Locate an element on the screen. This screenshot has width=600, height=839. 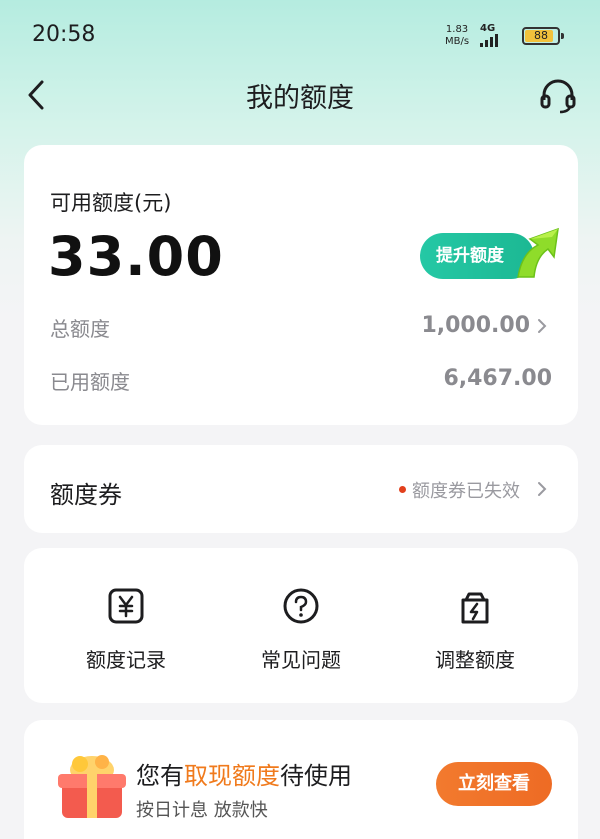
cash-quota-promo: 您有取现额度待使用 按日计息 放款快 立刻查看 is located at coordinates (301, 779).